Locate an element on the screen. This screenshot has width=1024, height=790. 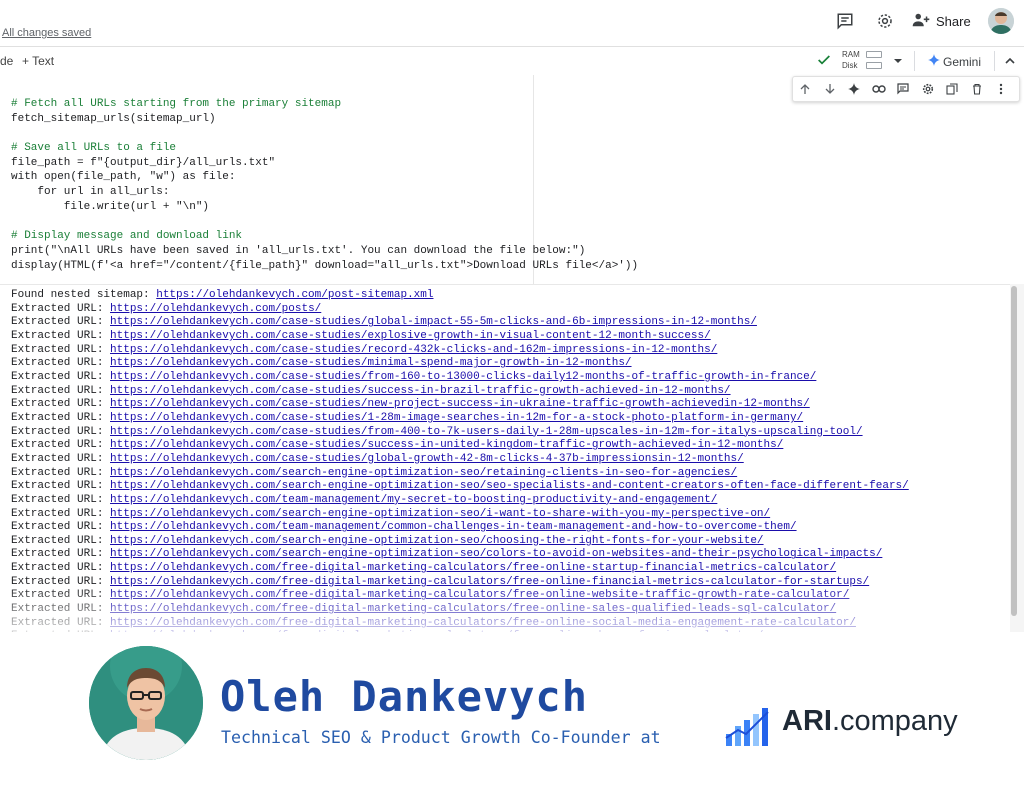
gemini-label: Gemini is located at coordinates (962, 61).